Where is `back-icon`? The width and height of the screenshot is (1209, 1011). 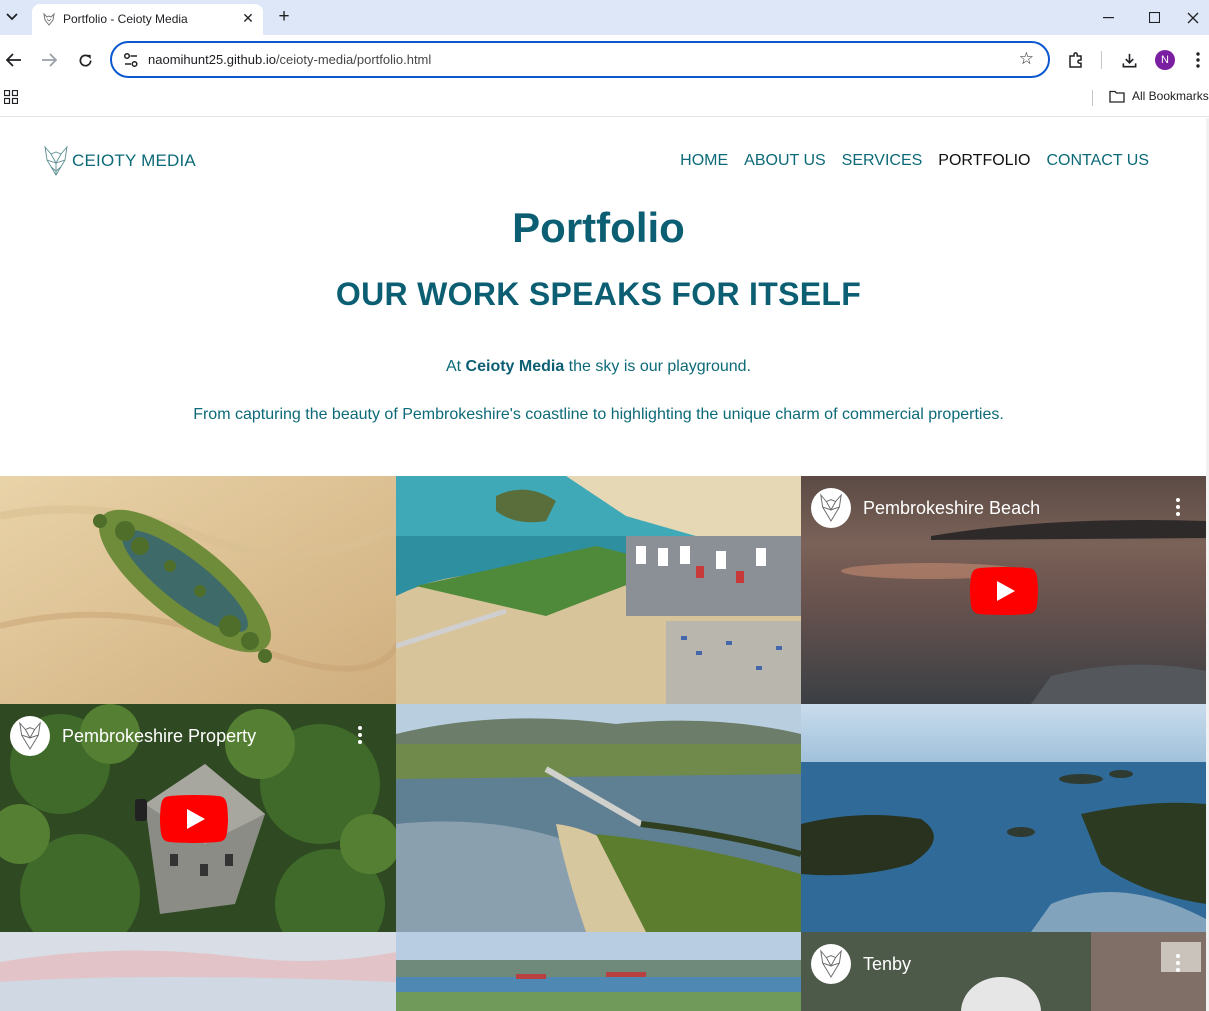
back-icon is located at coordinates (14, 60).